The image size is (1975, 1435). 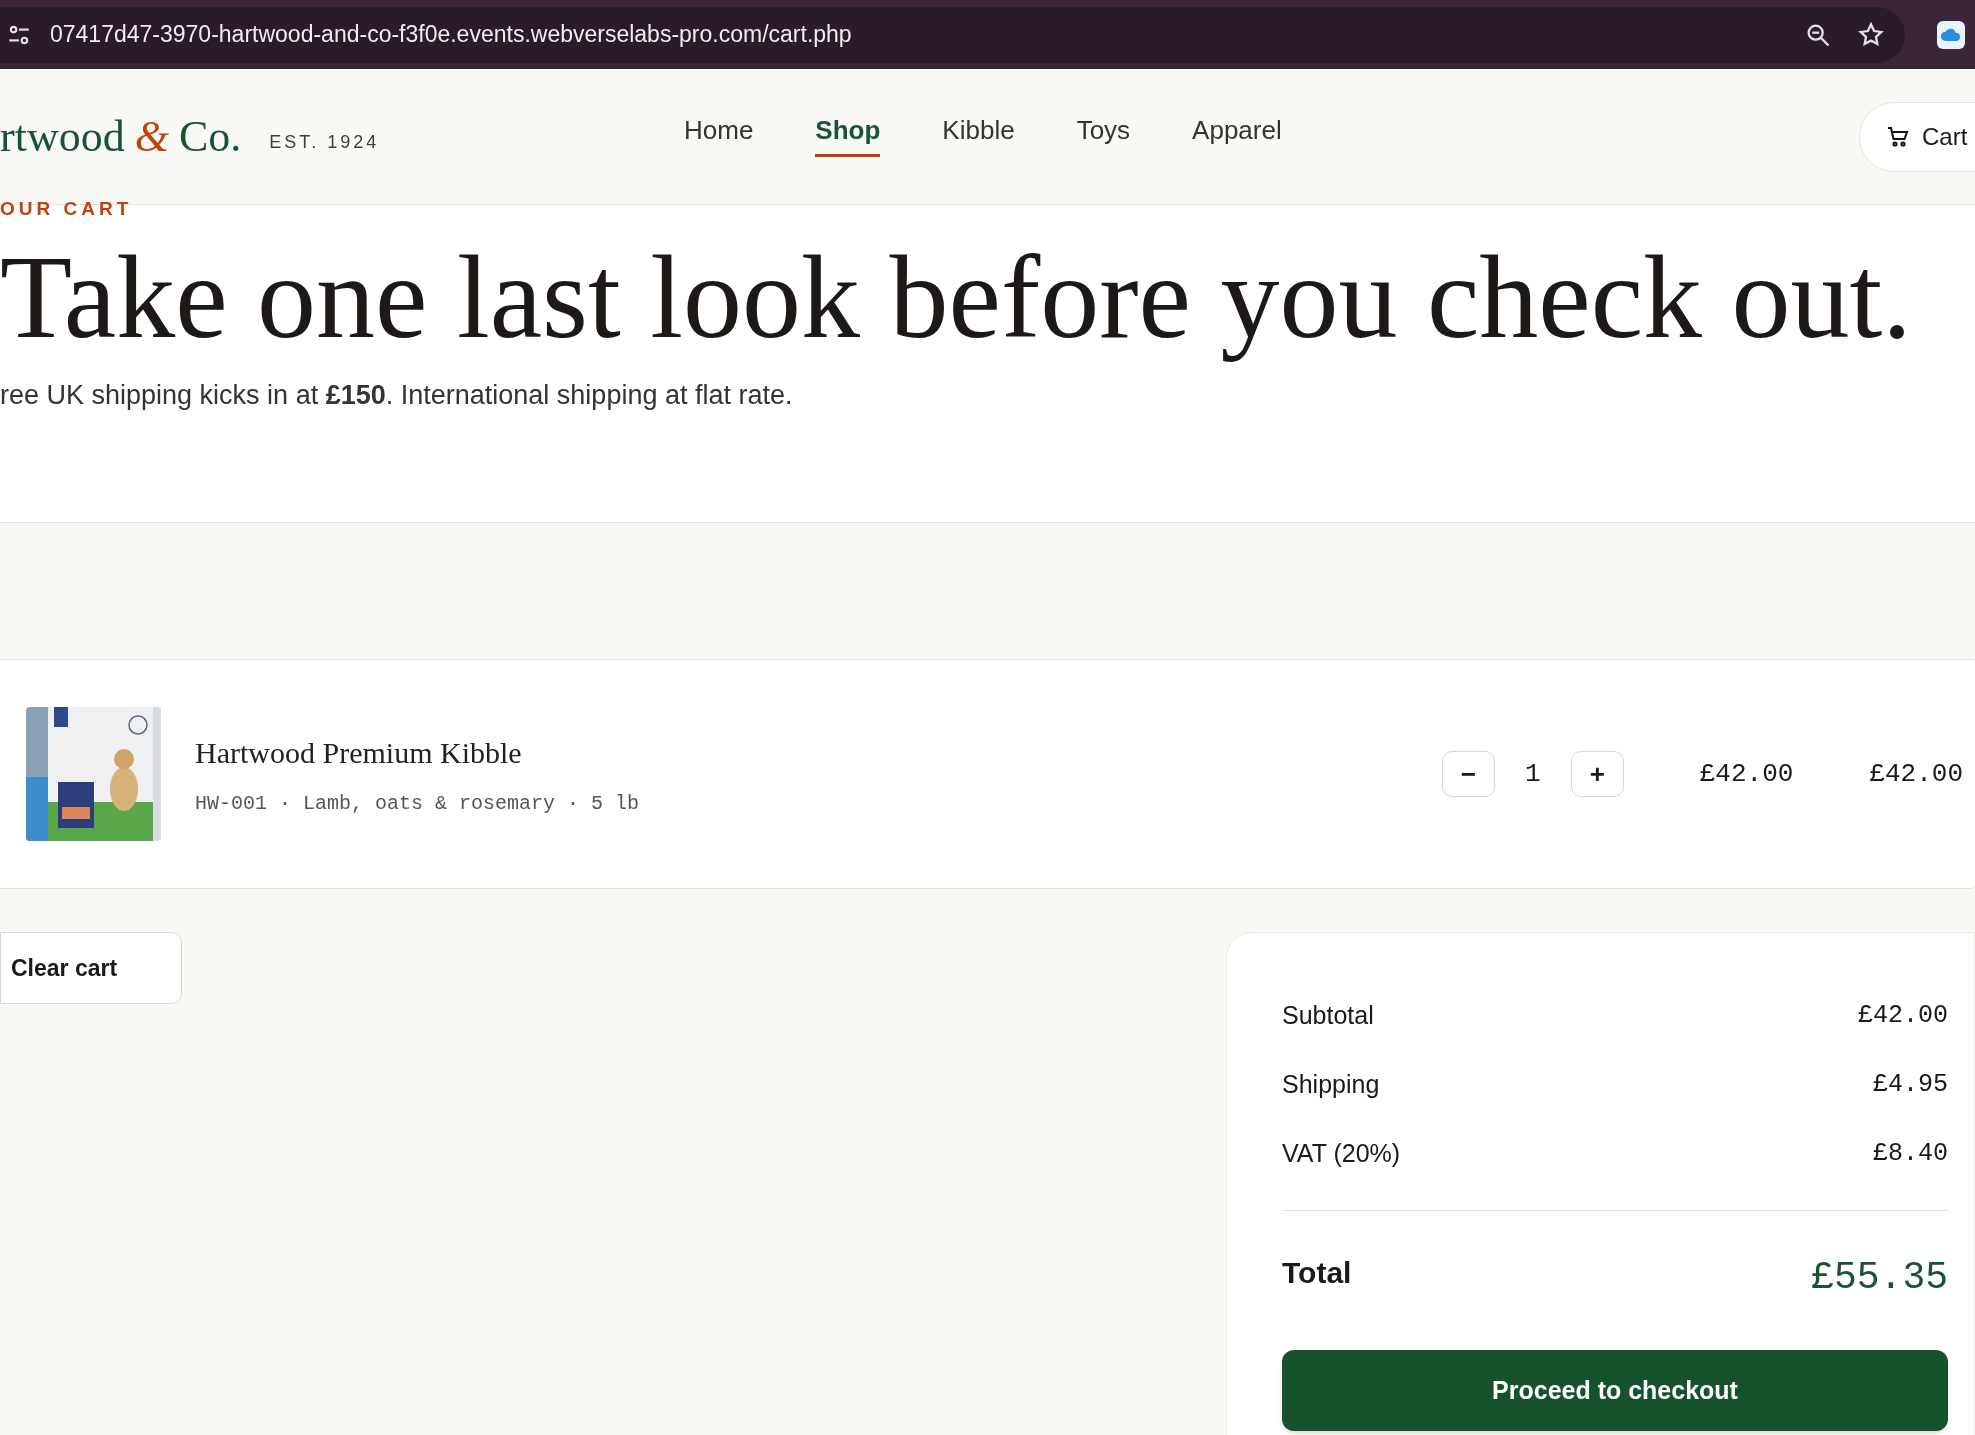 What do you see at coordinates (1341, 1153) in the screenshot?
I see `summary-label: VAT (20%)` at bounding box center [1341, 1153].